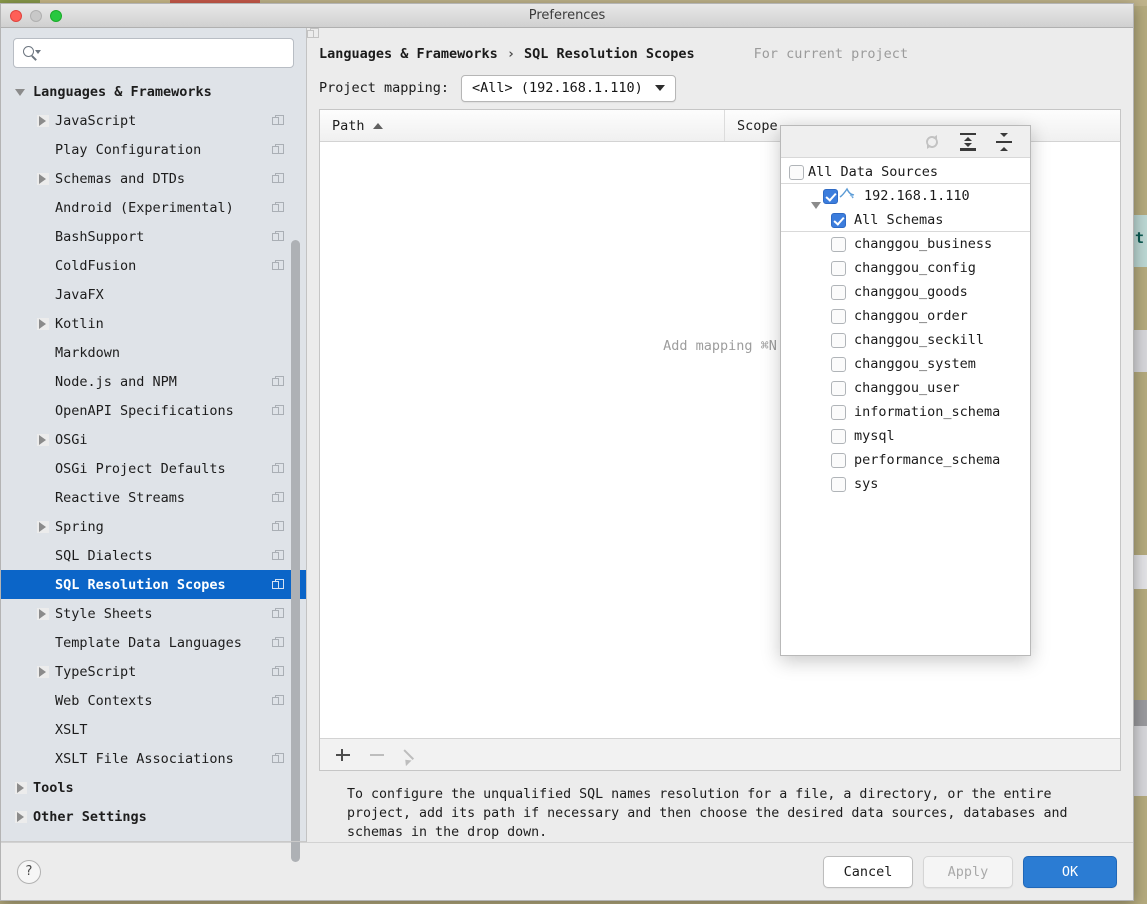 This screenshot has height=904, width=1147. I want to click on sidebar-item-typescript: TypeScript, so click(153, 671).